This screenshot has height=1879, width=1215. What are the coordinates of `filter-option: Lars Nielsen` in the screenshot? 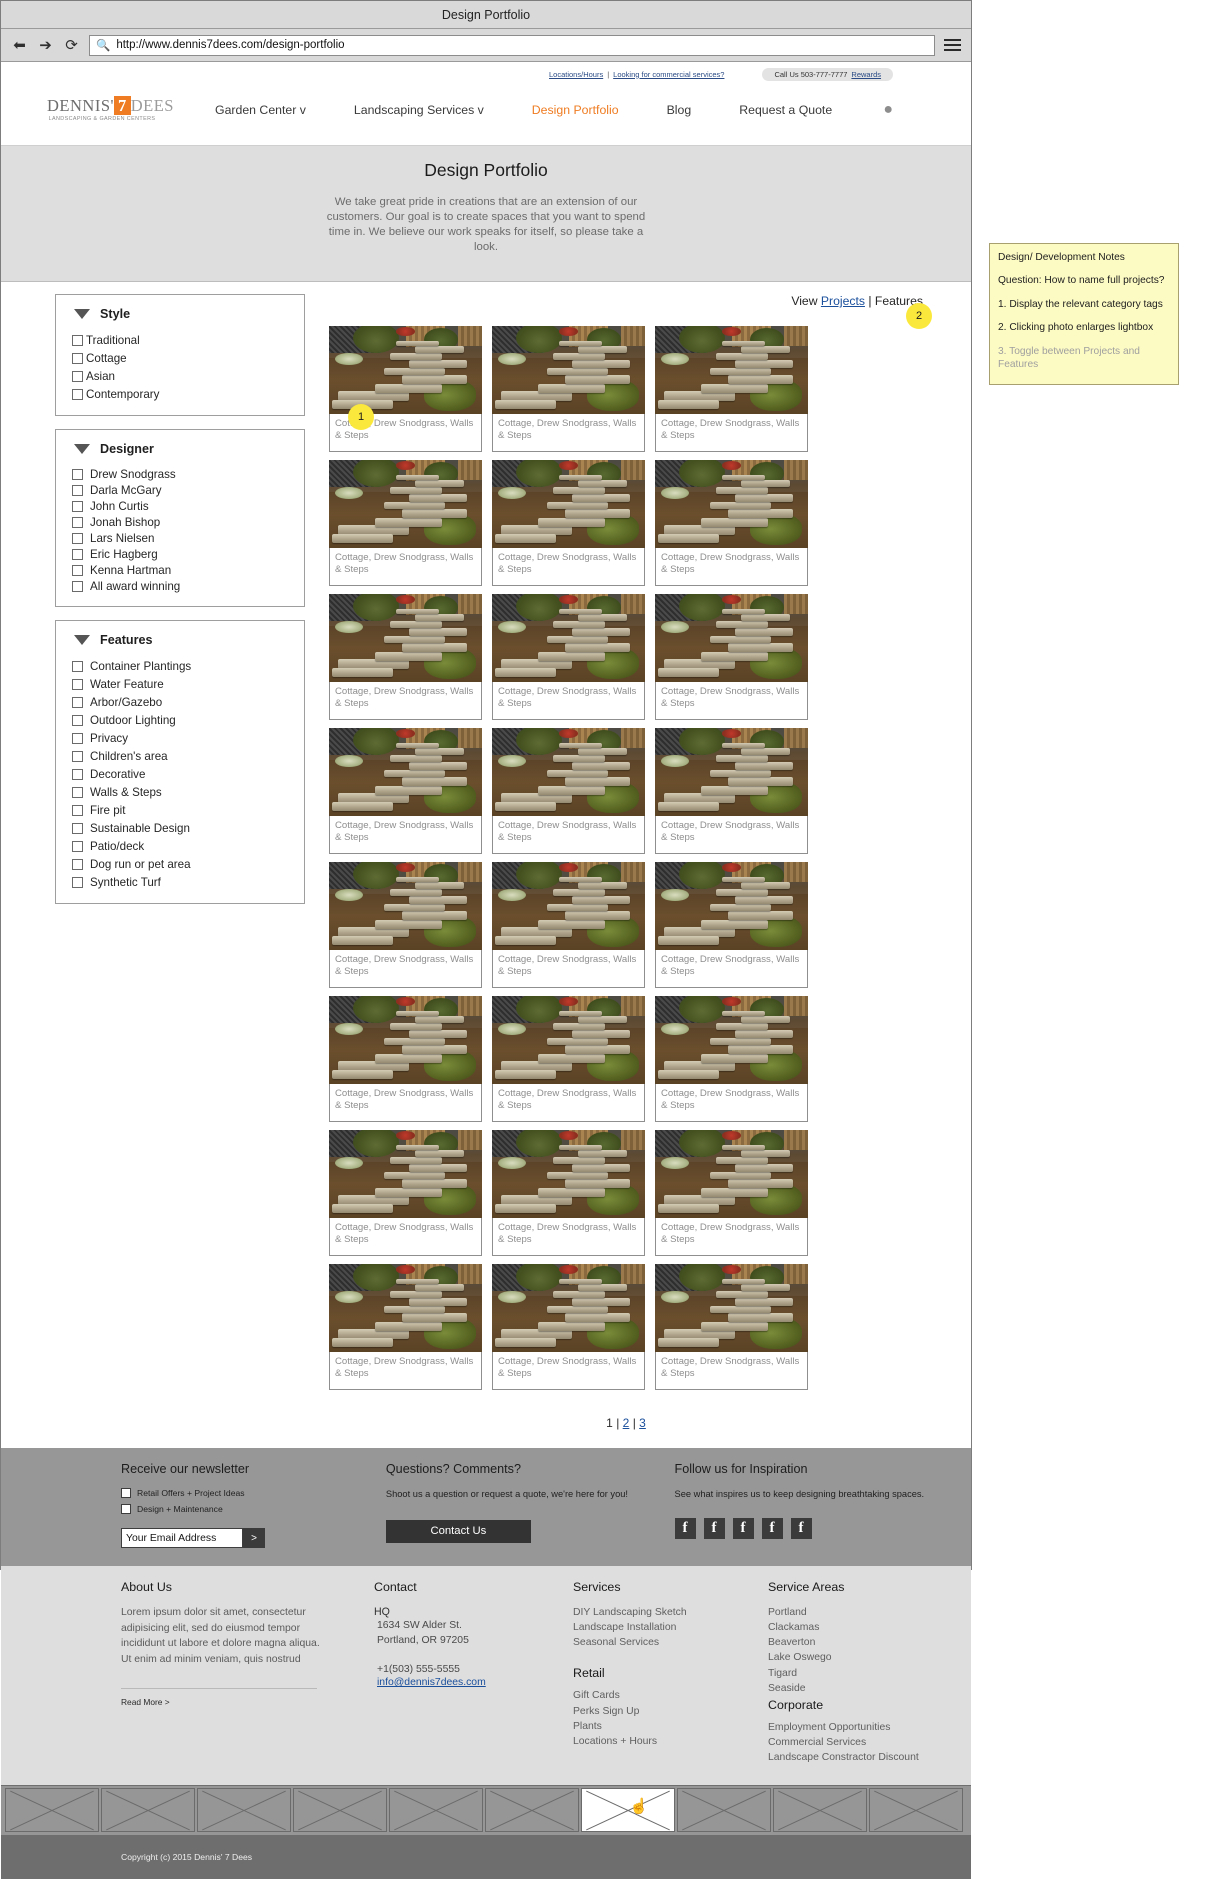 It's located at (188, 538).